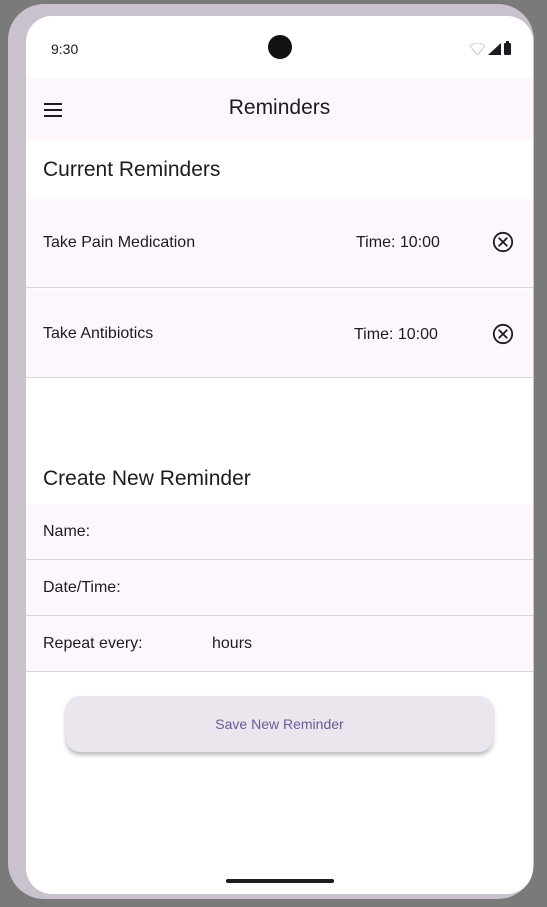 This screenshot has width=547, height=907. I want to click on cellular-signal-icon, so click(494, 49).